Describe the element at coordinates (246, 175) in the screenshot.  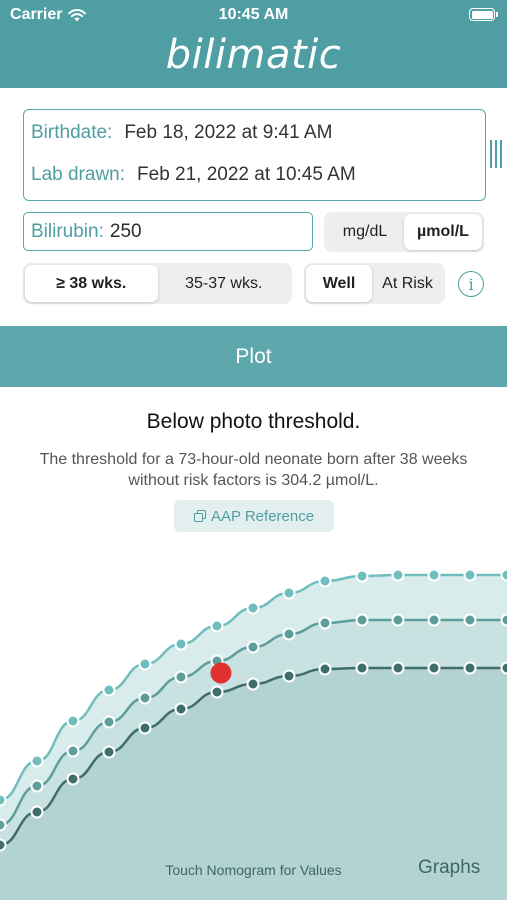
I see `lab-drawn-value: Feb 21, 2022 at 10:45 AM` at that location.